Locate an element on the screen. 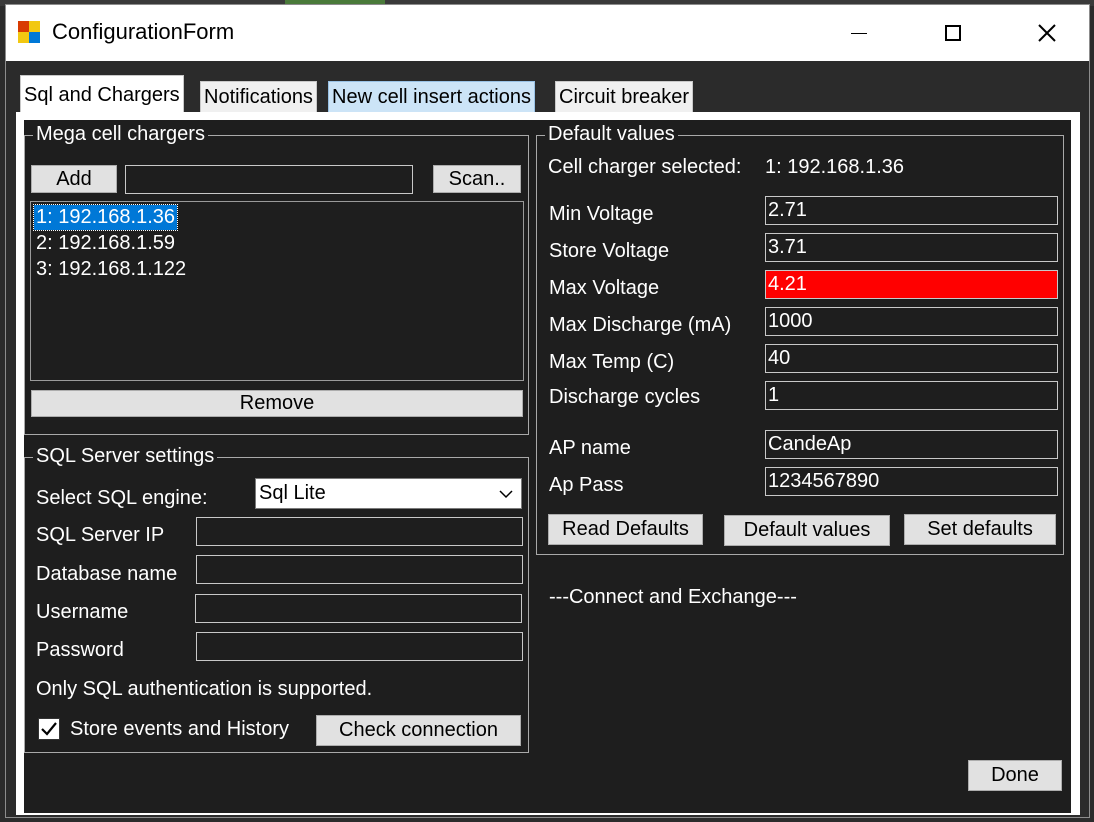 The width and height of the screenshot is (1094, 822). max-voltage-label: Max Voltage is located at coordinates (604, 288).